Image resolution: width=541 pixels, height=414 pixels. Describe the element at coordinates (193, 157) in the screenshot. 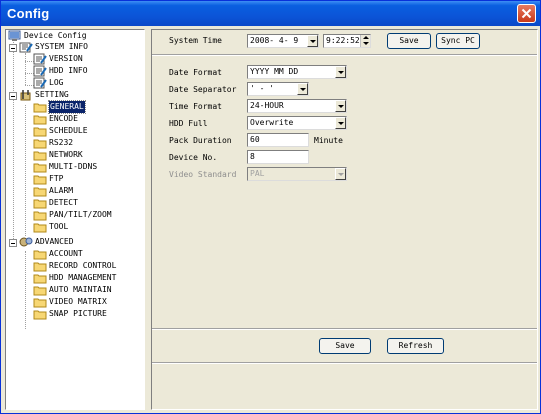

I see `device-no-label: Device No.` at that location.